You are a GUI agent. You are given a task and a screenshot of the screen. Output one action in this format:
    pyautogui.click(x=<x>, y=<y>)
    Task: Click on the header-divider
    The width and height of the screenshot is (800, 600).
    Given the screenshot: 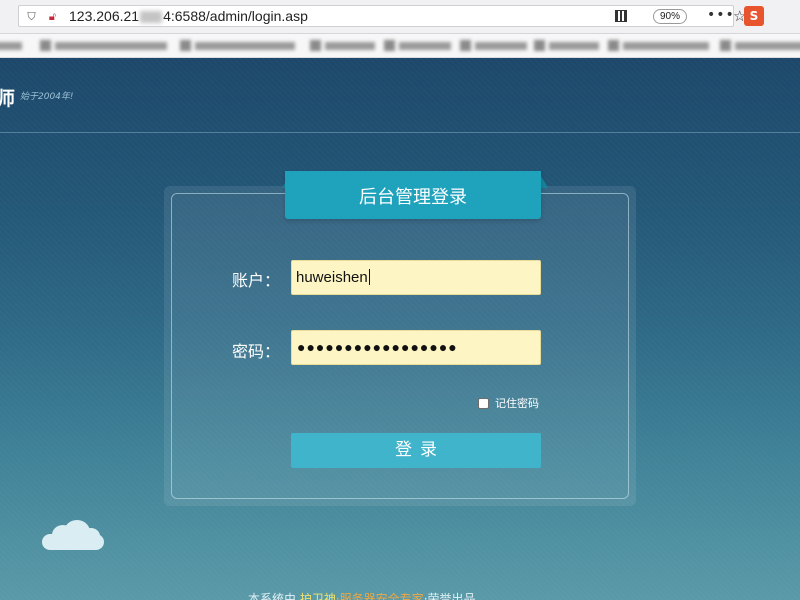 What is the action you would take?
    pyautogui.click(x=400, y=132)
    